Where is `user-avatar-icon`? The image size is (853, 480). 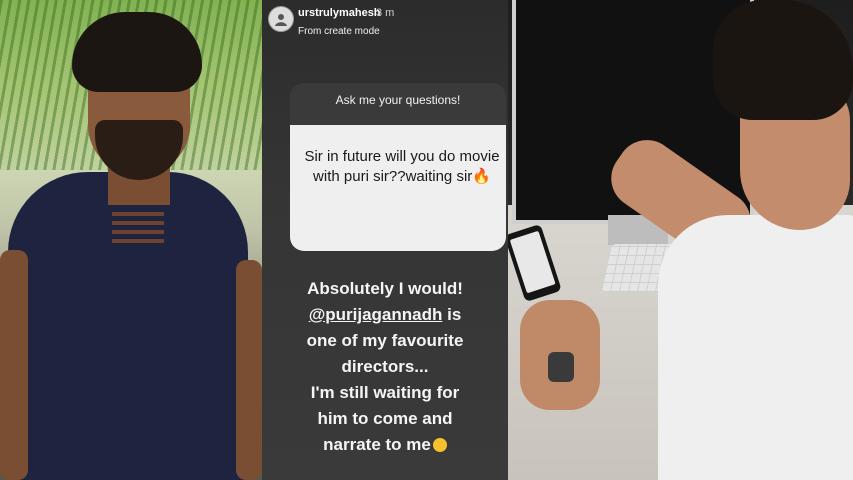
user-avatar-icon is located at coordinates (281, 19).